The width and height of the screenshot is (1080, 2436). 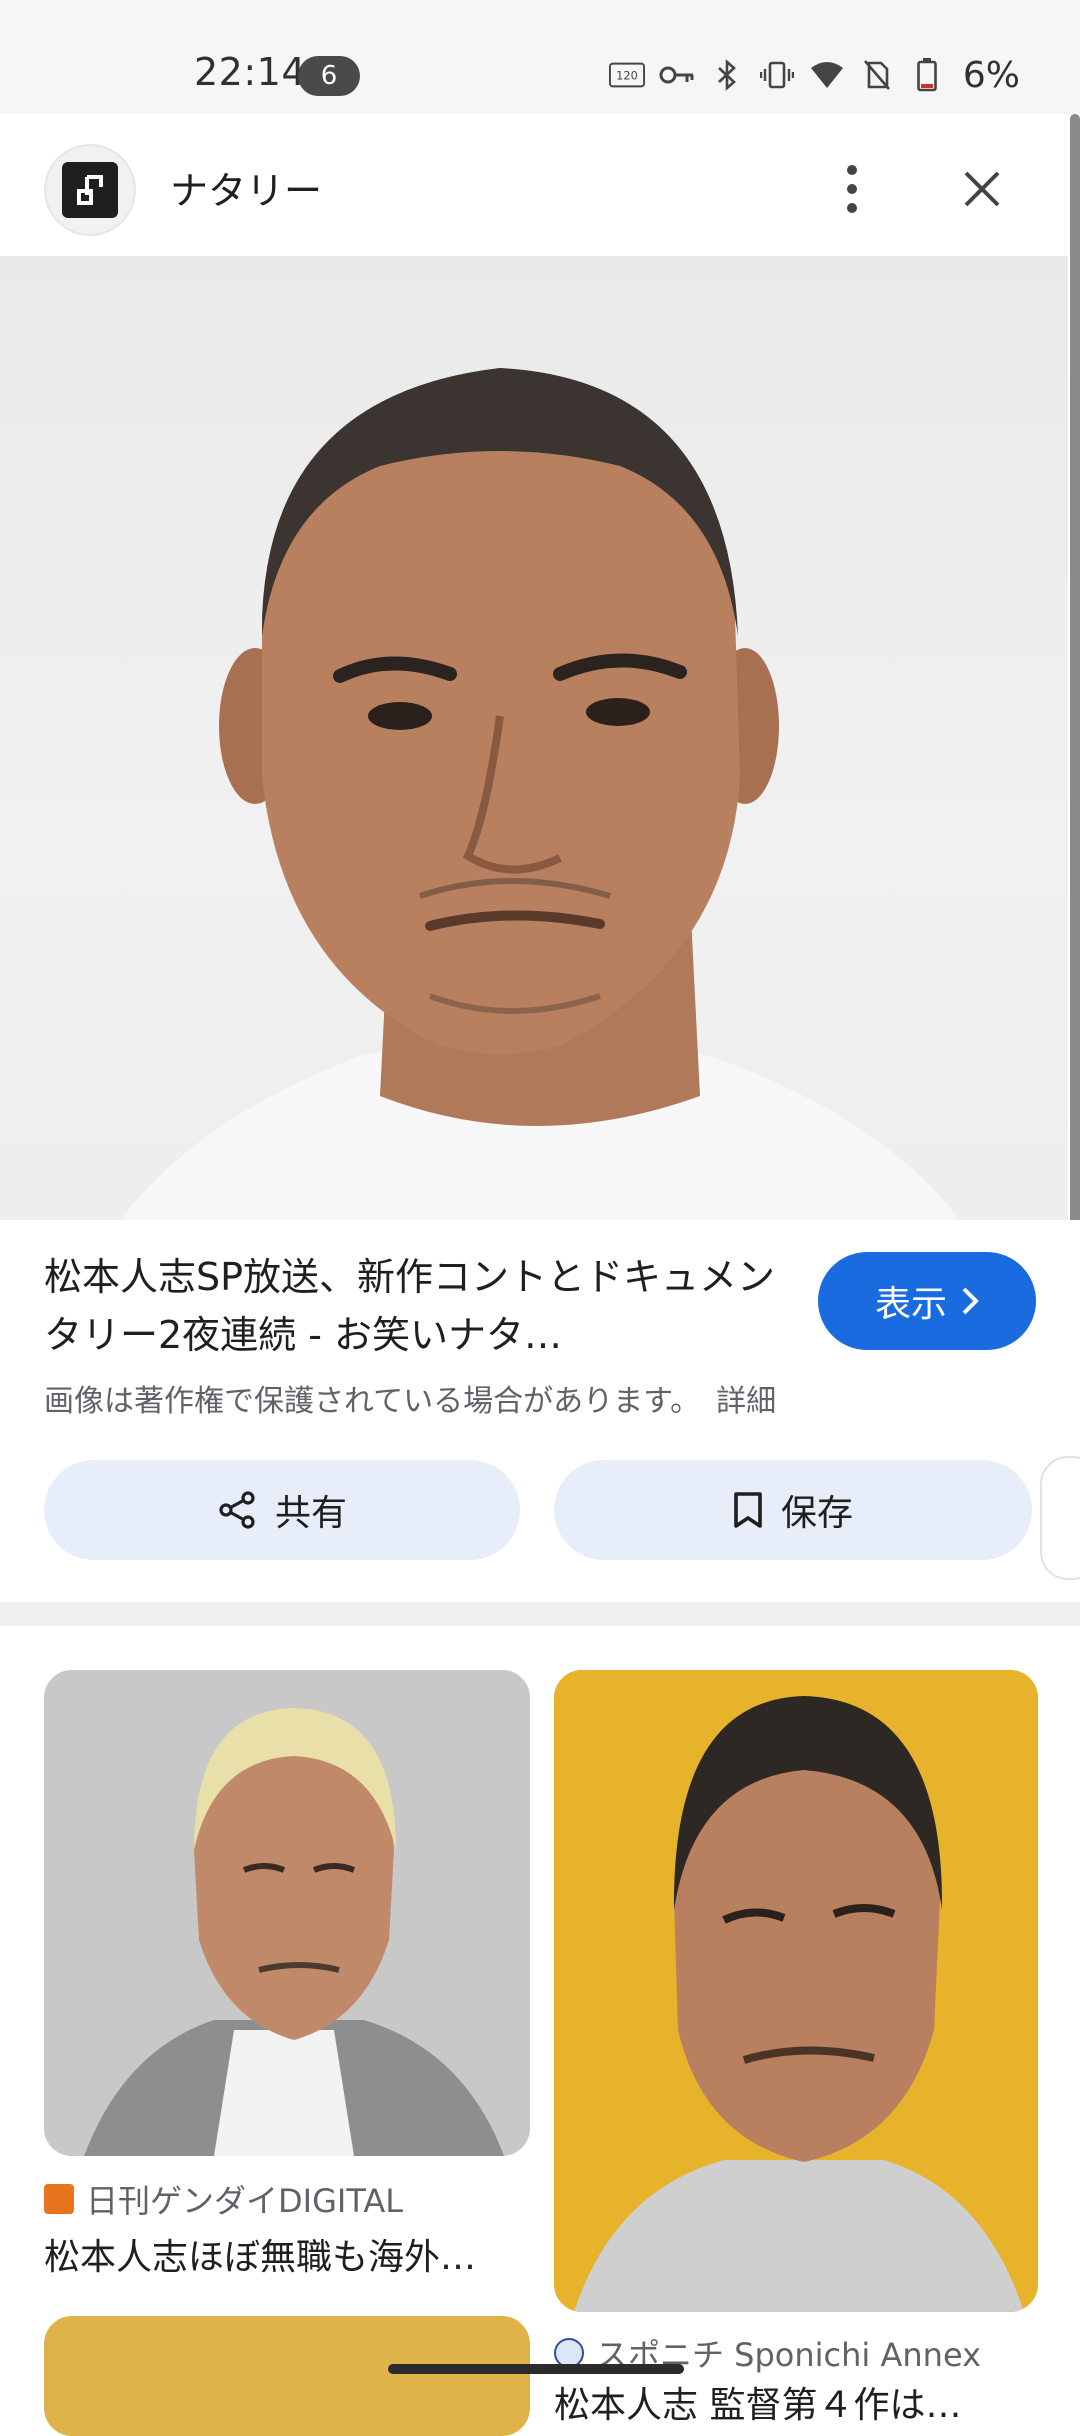 What do you see at coordinates (1060, 1518) in the screenshot?
I see `next-image-peek` at bounding box center [1060, 1518].